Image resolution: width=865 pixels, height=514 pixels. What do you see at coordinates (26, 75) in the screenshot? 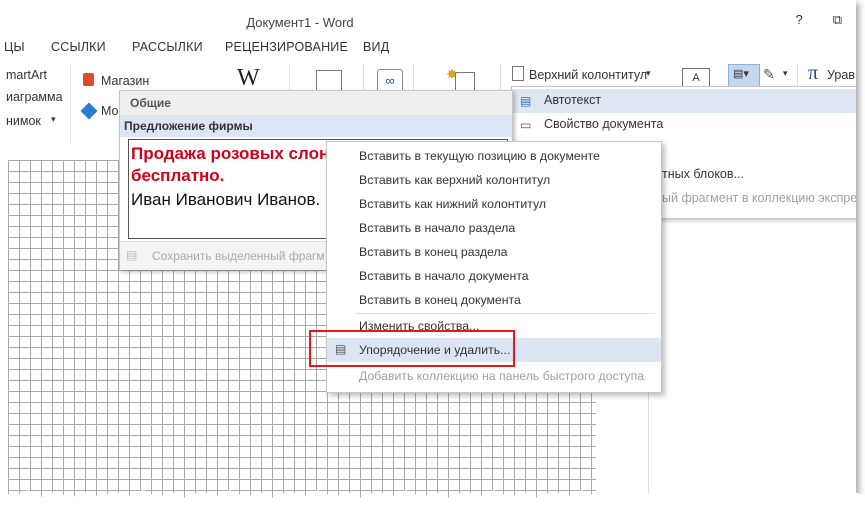
I see `smartart-button: martArt` at bounding box center [26, 75].